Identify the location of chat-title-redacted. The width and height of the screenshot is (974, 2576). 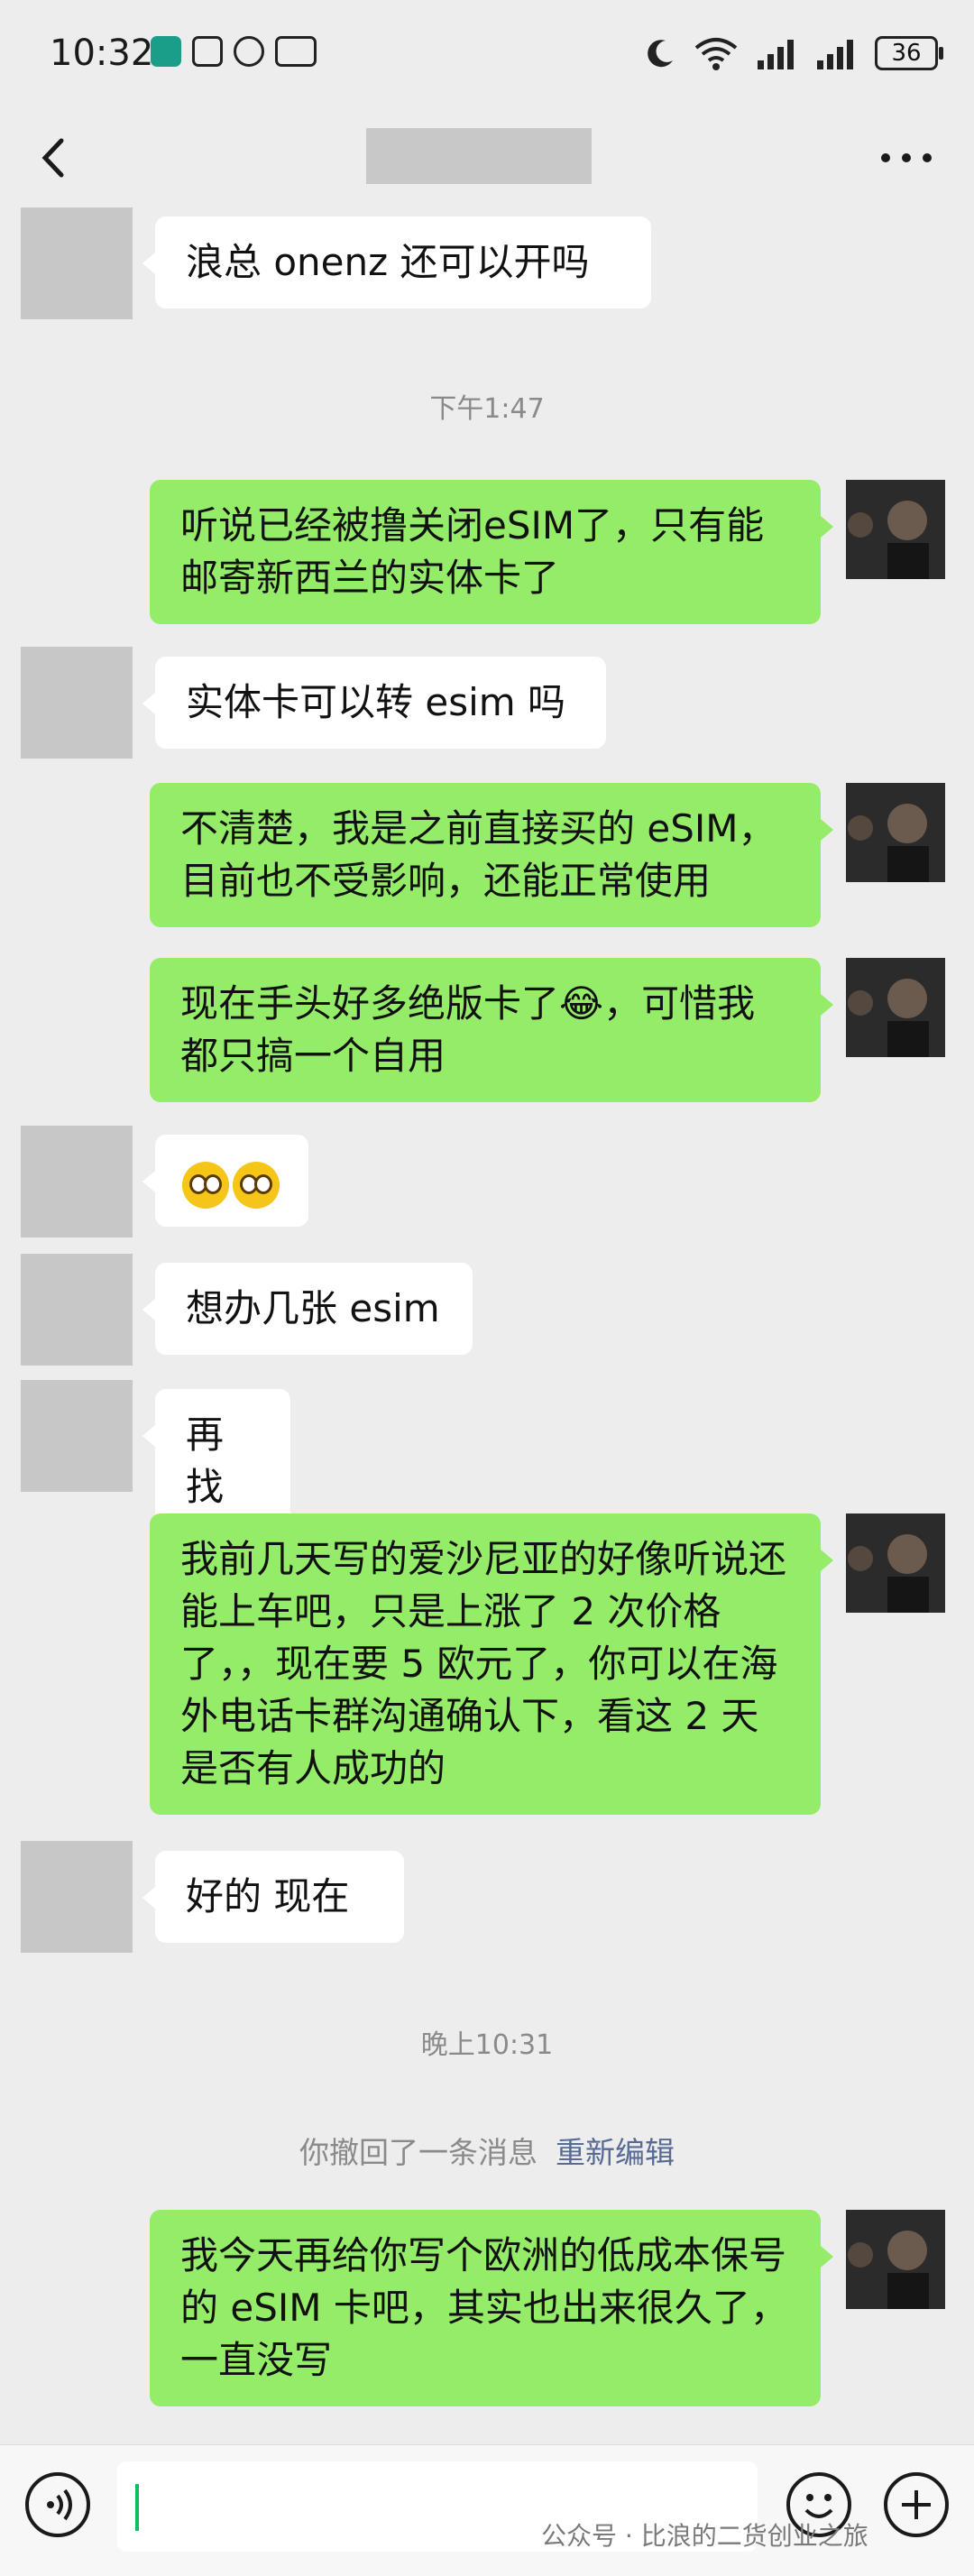
(479, 156).